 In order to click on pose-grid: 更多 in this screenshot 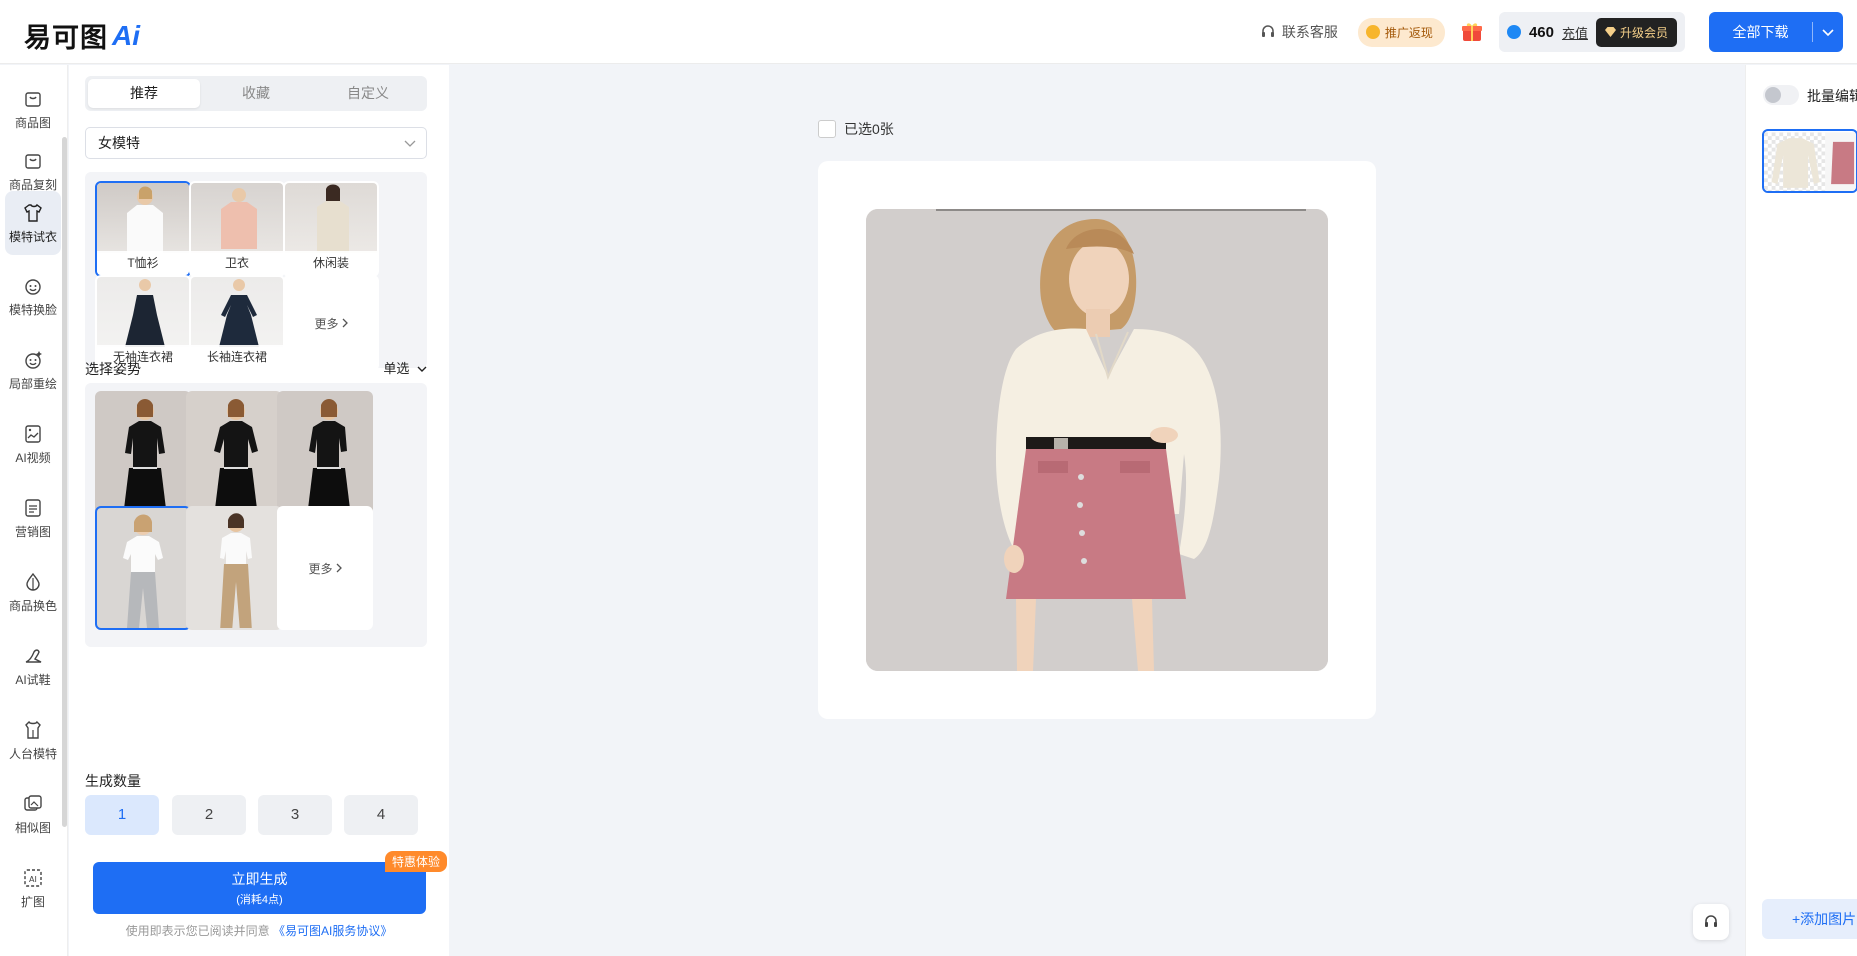, I will do `click(256, 515)`.